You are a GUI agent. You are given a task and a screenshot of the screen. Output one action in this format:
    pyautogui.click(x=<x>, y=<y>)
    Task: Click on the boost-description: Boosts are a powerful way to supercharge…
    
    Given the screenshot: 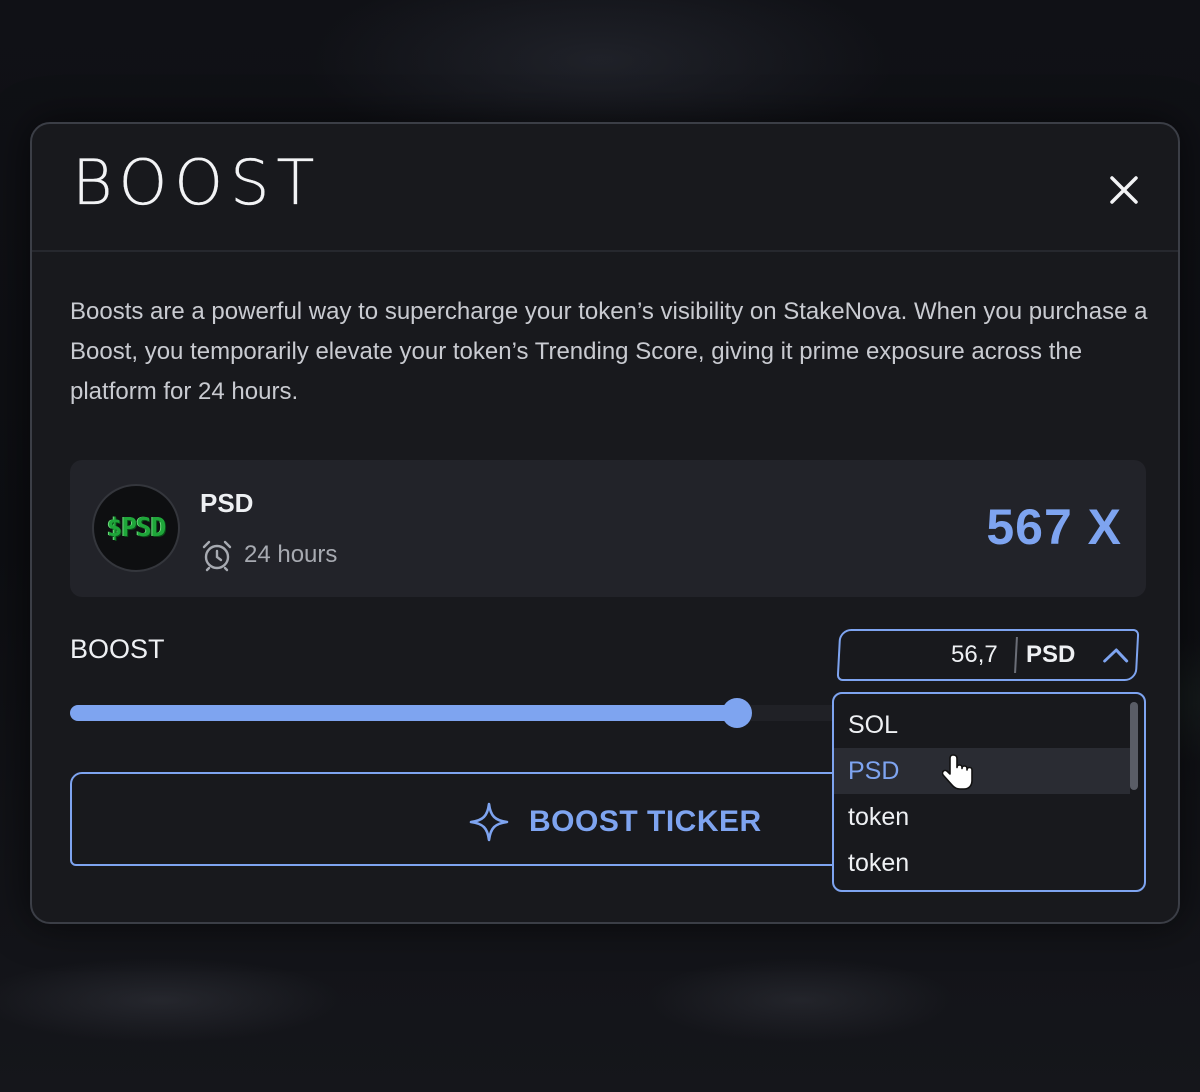 What is the action you would take?
    pyautogui.click(x=609, y=351)
    